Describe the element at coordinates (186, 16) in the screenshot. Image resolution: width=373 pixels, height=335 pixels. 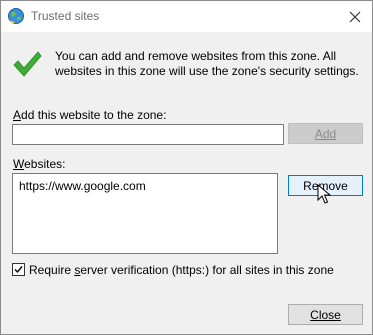
I see `title-bar: Trusted sites` at that location.